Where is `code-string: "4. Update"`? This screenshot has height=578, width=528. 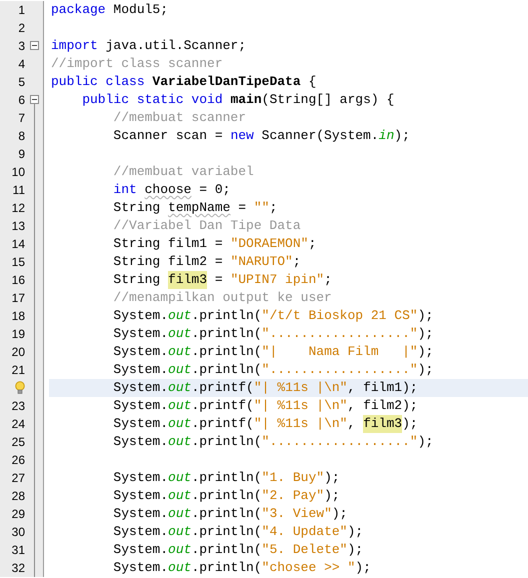
code-string: "4. Update" is located at coordinates (305, 532).